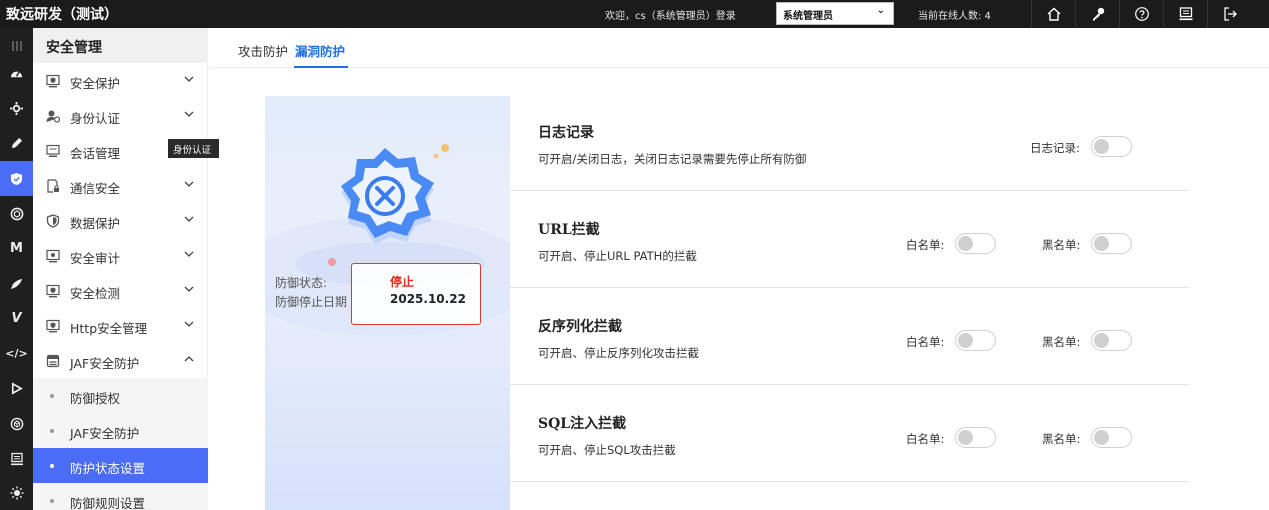 The height and width of the screenshot is (510, 1269). Describe the element at coordinates (1229, 14) in the screenshot. I see `logout-icon` at that location.